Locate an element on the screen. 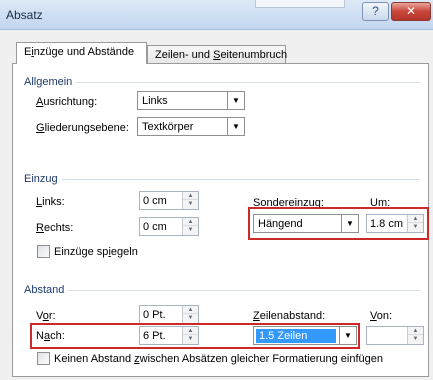 This screenshot has height=380, width=433. links-label: Links: is located at coordinates (50, 202).